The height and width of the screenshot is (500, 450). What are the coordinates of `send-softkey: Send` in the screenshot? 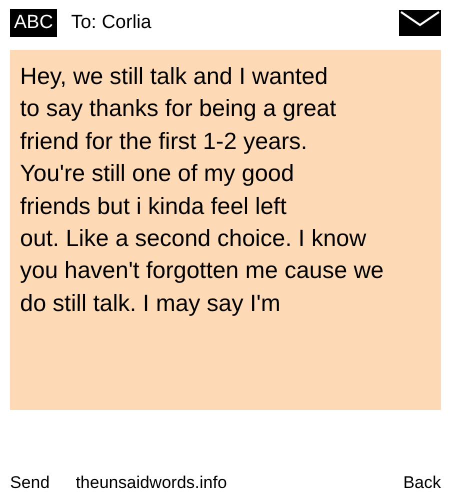 It's located at (30, 483).